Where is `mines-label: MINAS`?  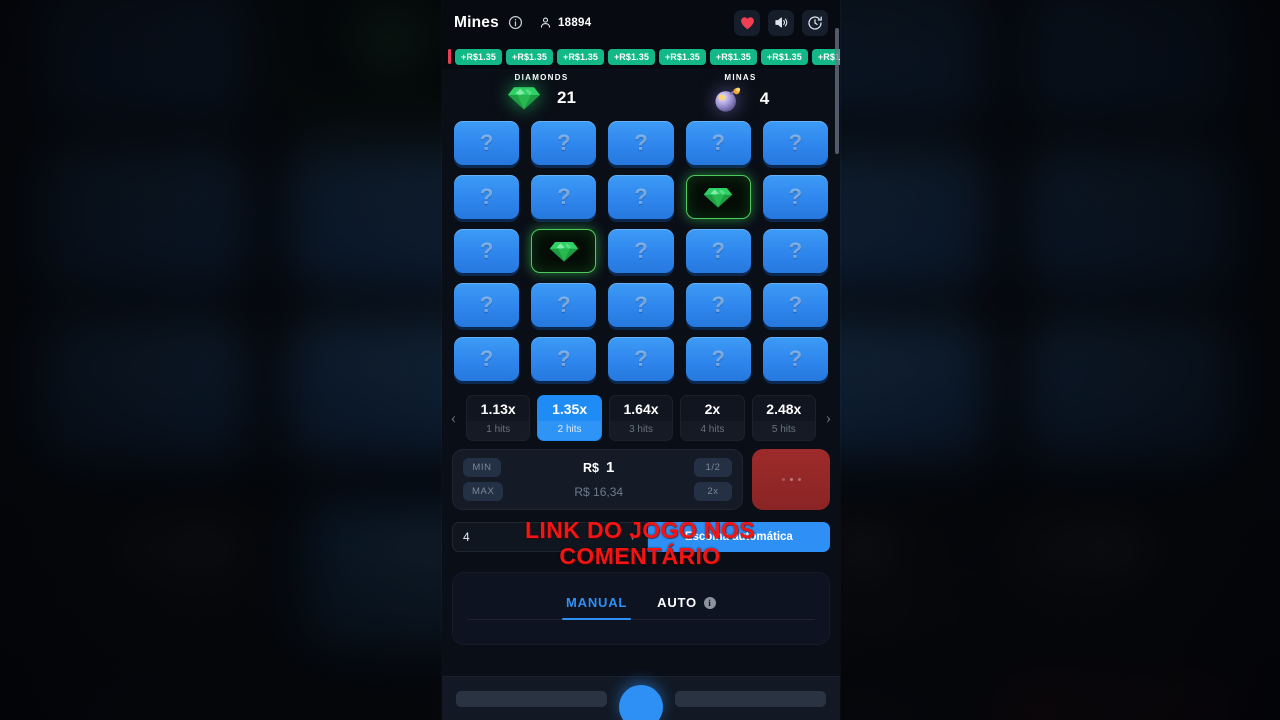
mines-label: MINAS is located at coordinates (740, 77).